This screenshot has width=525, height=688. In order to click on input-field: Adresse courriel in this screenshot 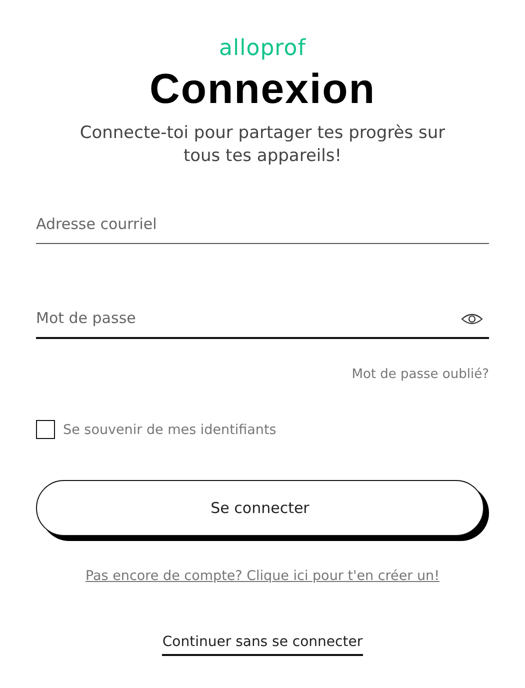, I will do `click(262, 224)`.